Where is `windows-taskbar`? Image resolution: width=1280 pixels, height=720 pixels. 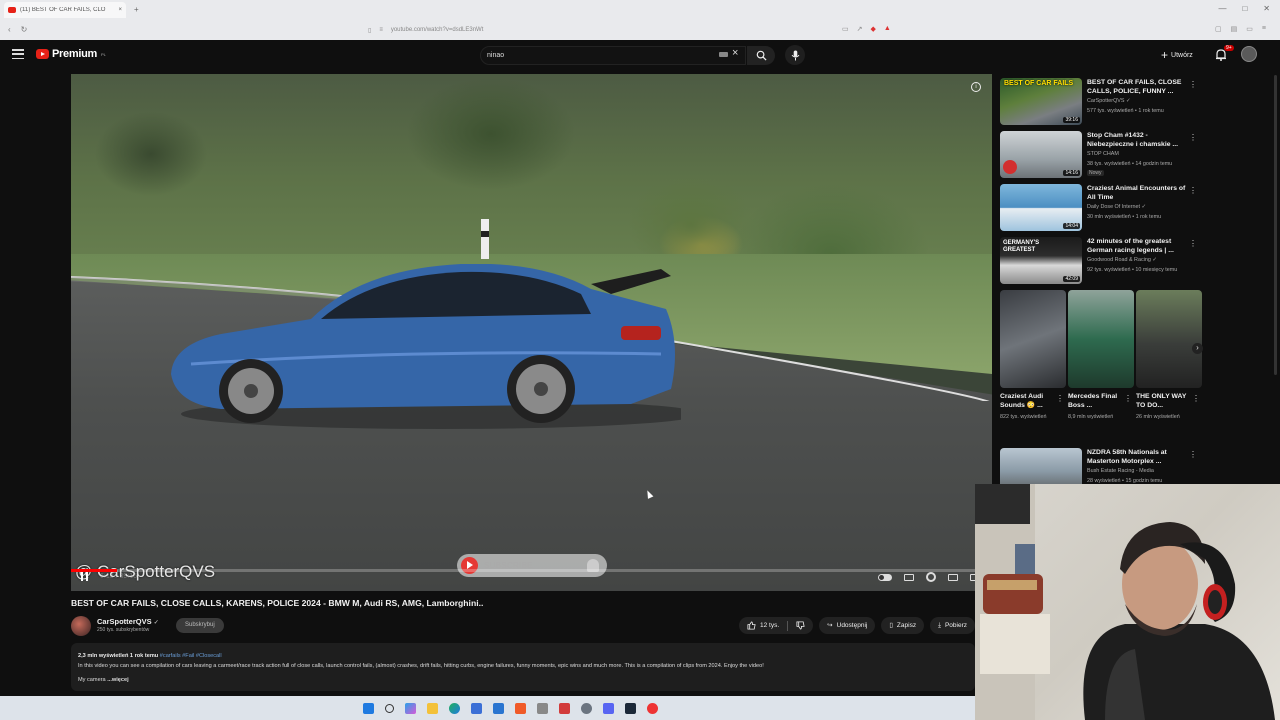 windows-taskbar is located at coordinates (487, 708).